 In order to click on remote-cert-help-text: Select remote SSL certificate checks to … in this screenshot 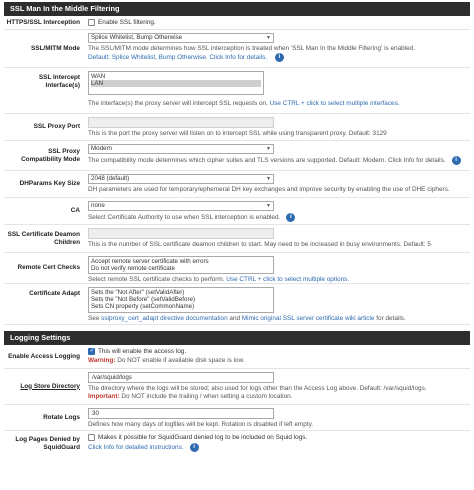, I will do `click(156, 280)`.